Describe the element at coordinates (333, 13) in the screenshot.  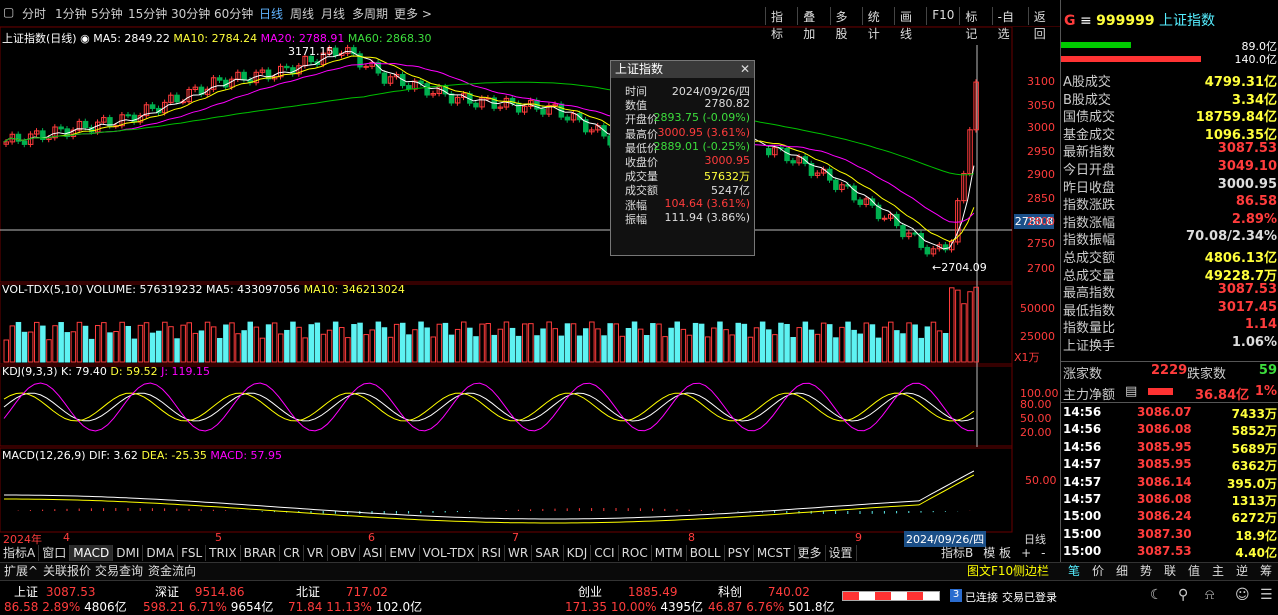
I see `period-tab: 月线` at that location.